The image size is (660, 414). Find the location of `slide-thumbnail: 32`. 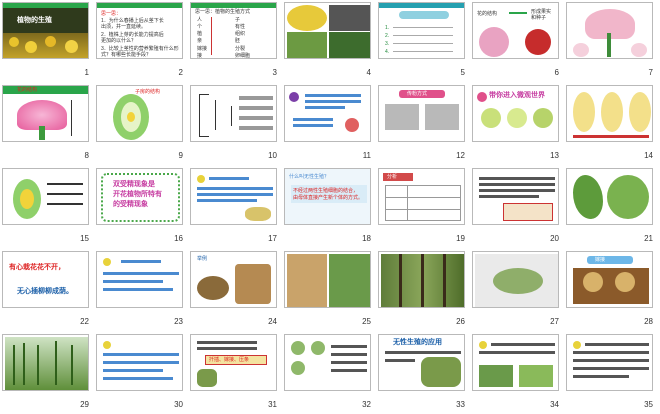

slide-thumbnail: 32 is located at coordinates (328, 373).